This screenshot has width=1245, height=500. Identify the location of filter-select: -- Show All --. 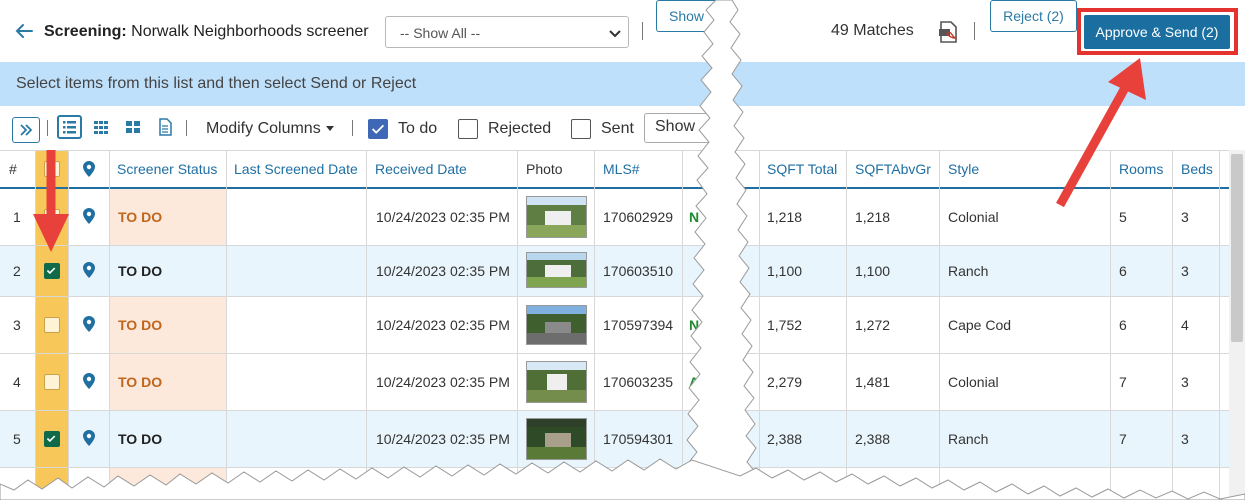
(507, 32).